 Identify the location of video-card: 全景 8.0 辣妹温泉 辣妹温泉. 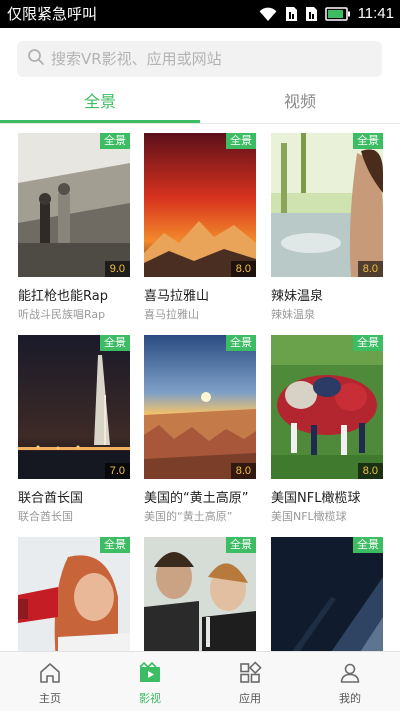
(327, 228).